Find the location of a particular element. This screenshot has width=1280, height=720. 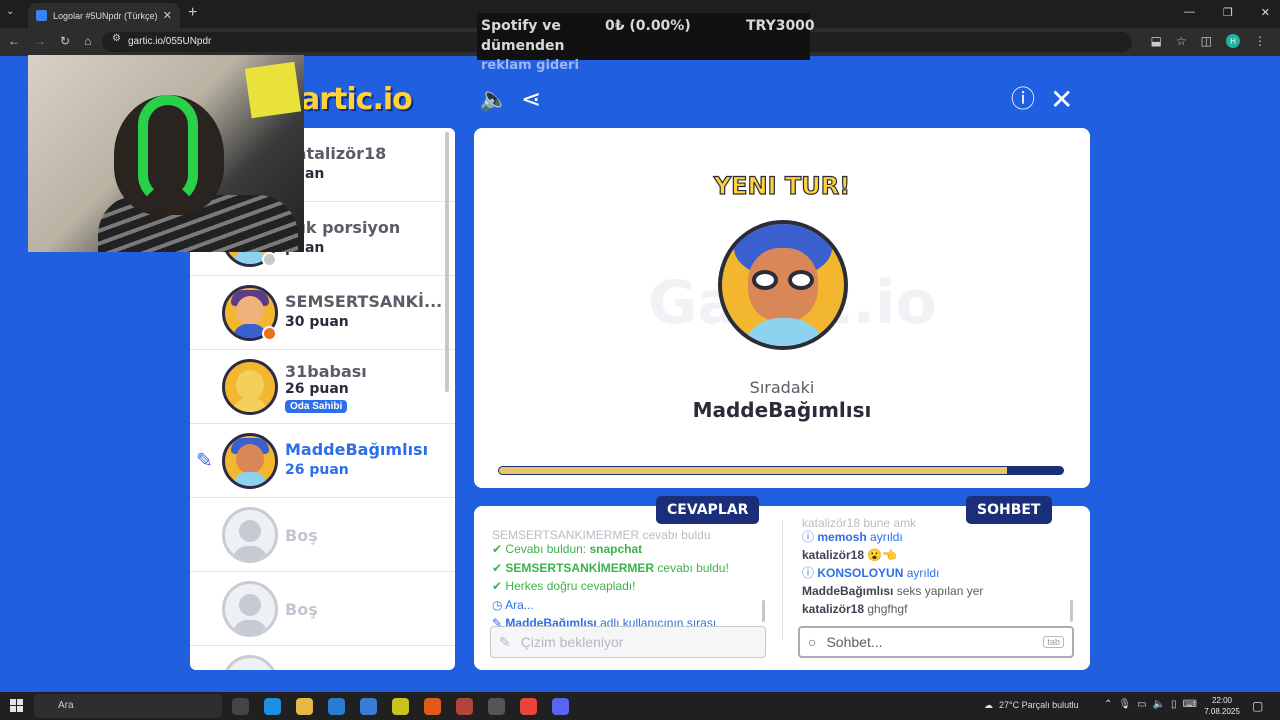

menu-icon: ⋮ is located at coordinates (1260, 41).